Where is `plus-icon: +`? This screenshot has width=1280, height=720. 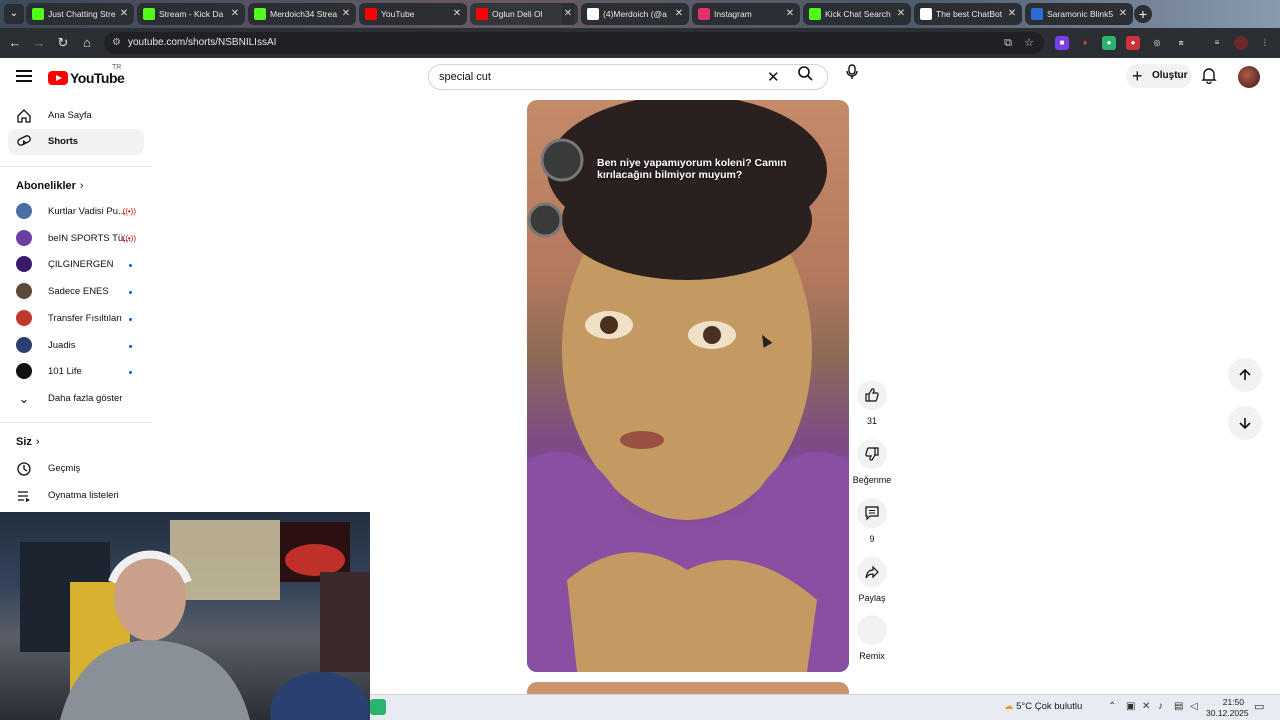
plus-icon: + is located at coordinates (1137, 76).